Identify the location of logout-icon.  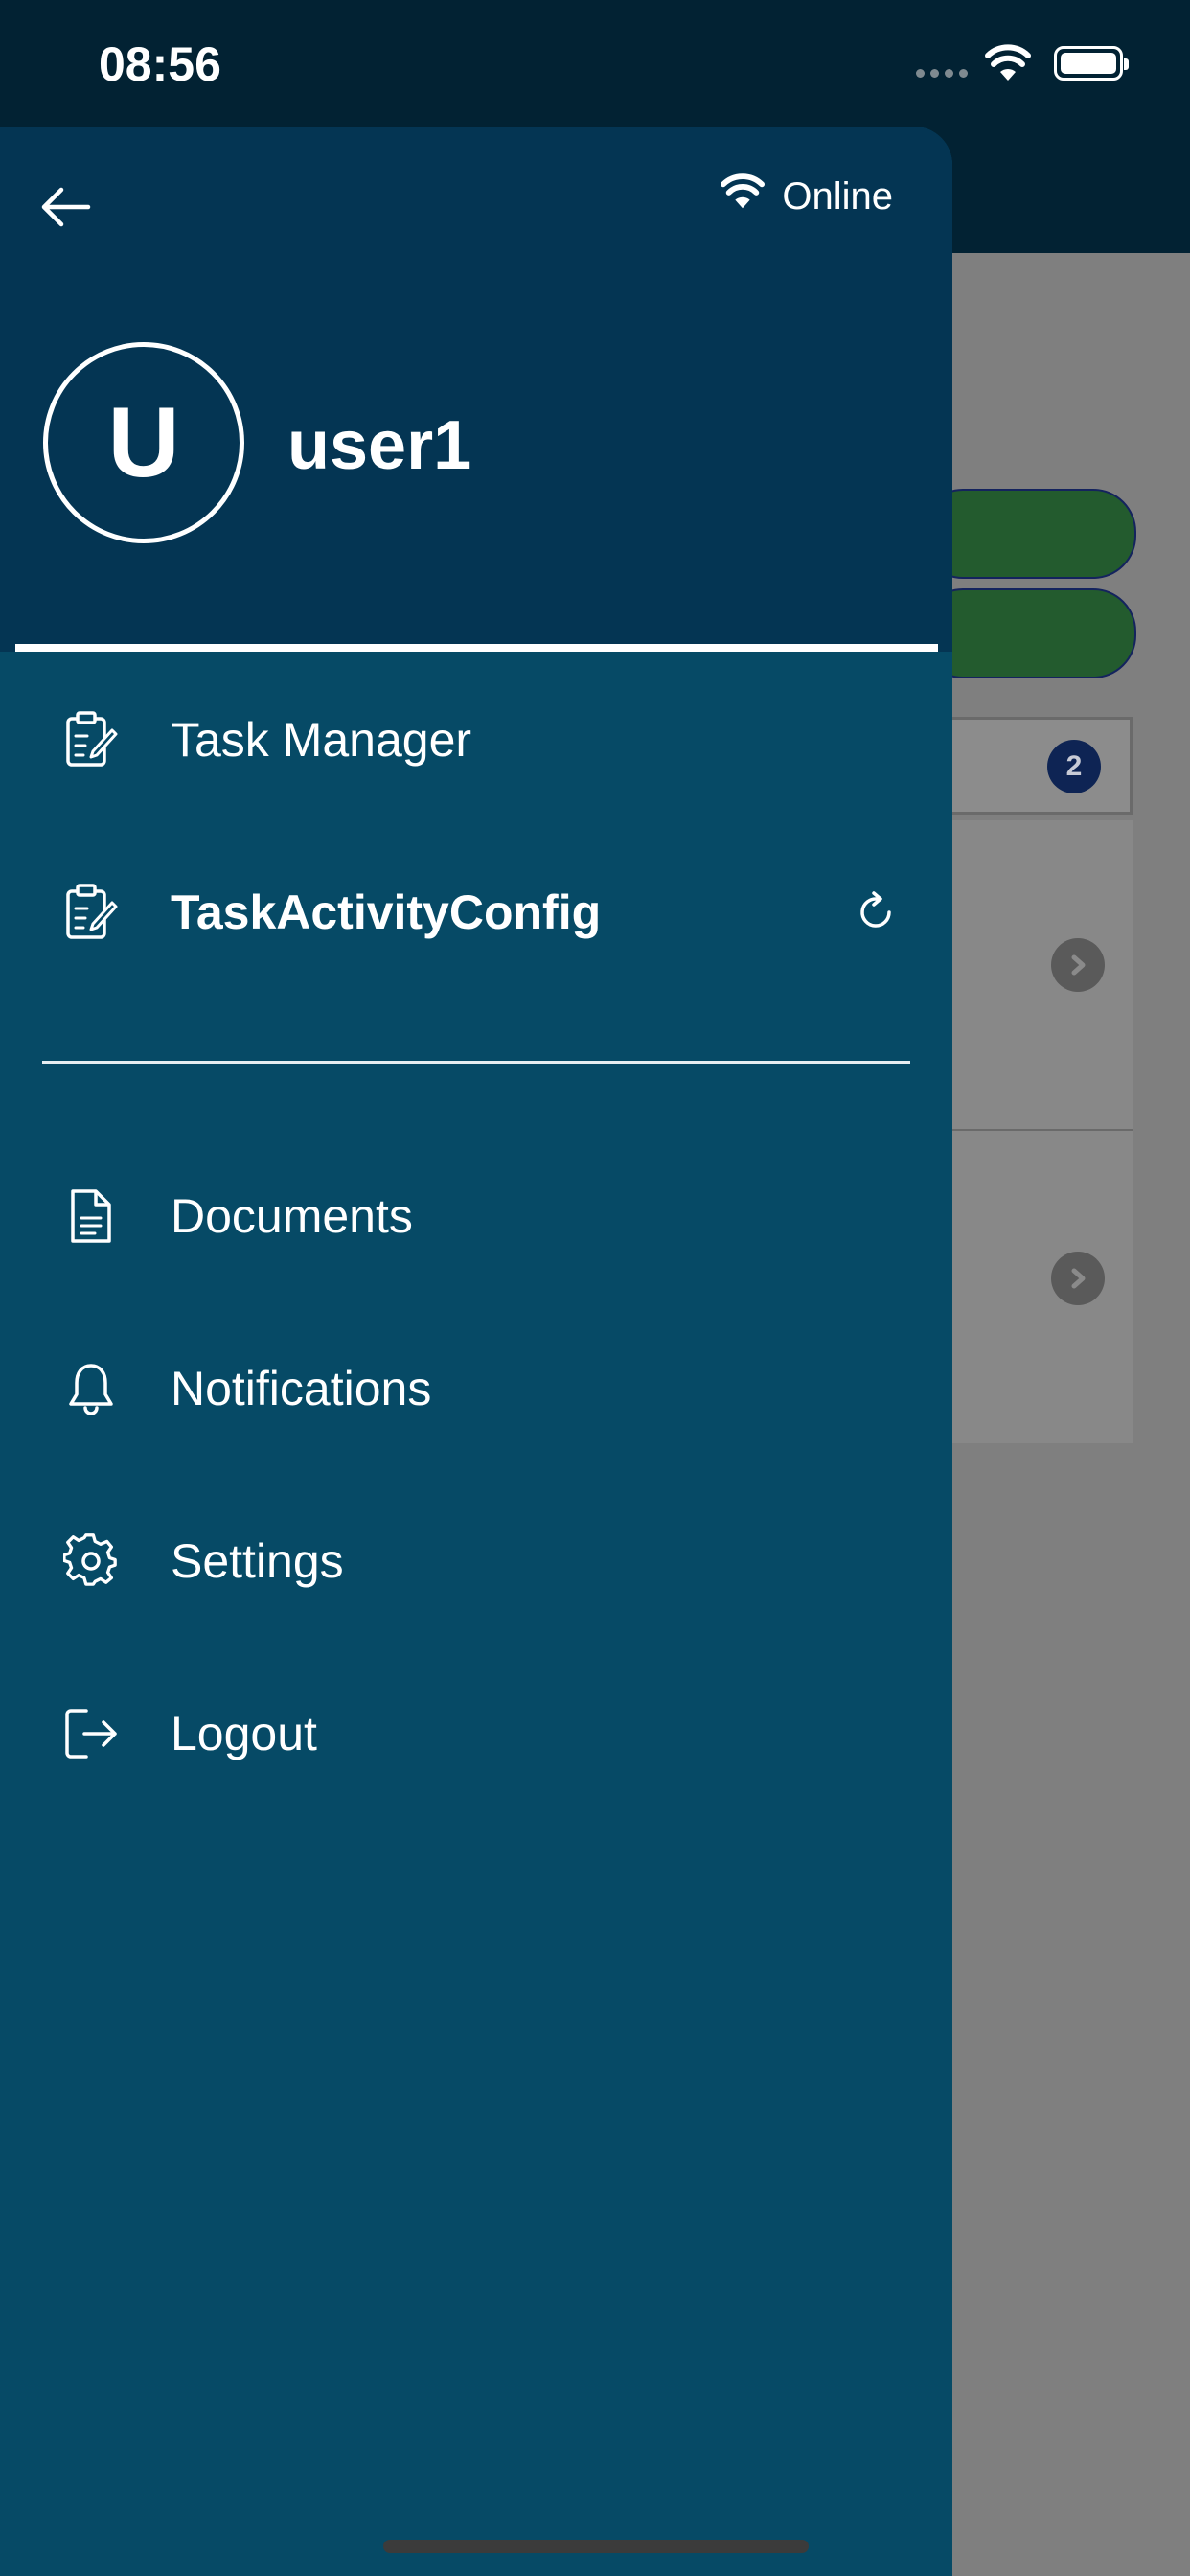
(91, 1733).